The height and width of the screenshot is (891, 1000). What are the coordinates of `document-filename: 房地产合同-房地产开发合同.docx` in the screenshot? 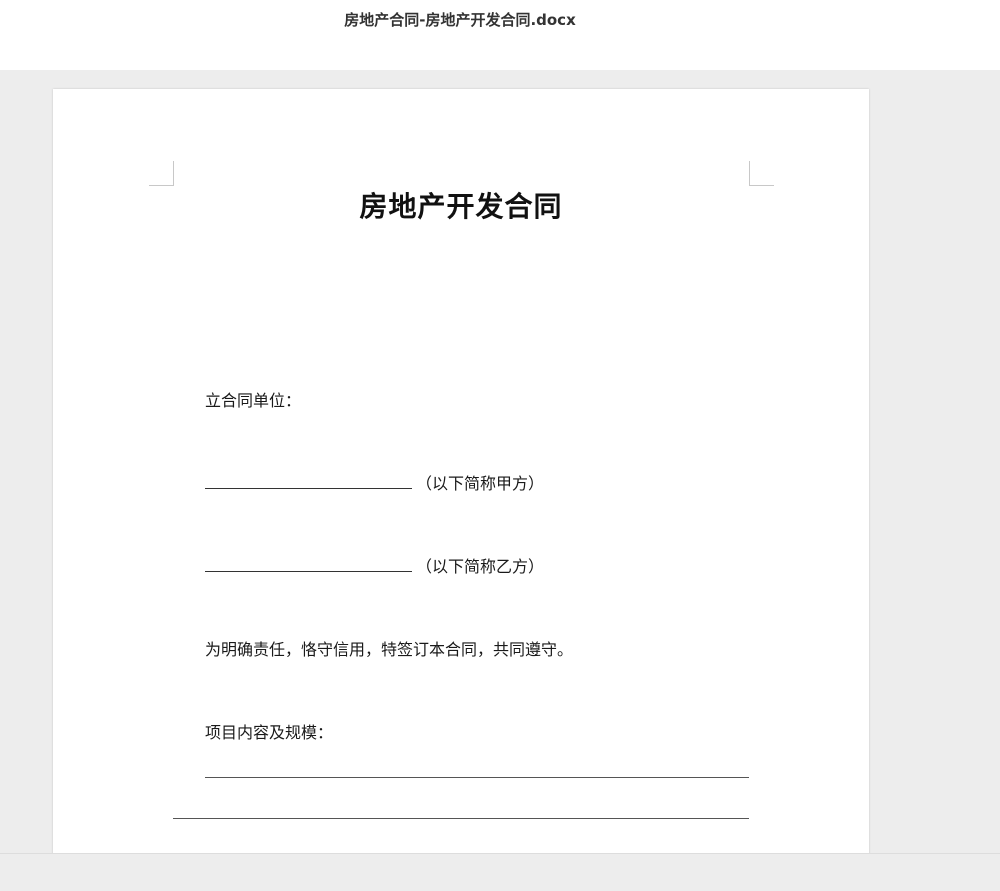 It's located at (460, 20).